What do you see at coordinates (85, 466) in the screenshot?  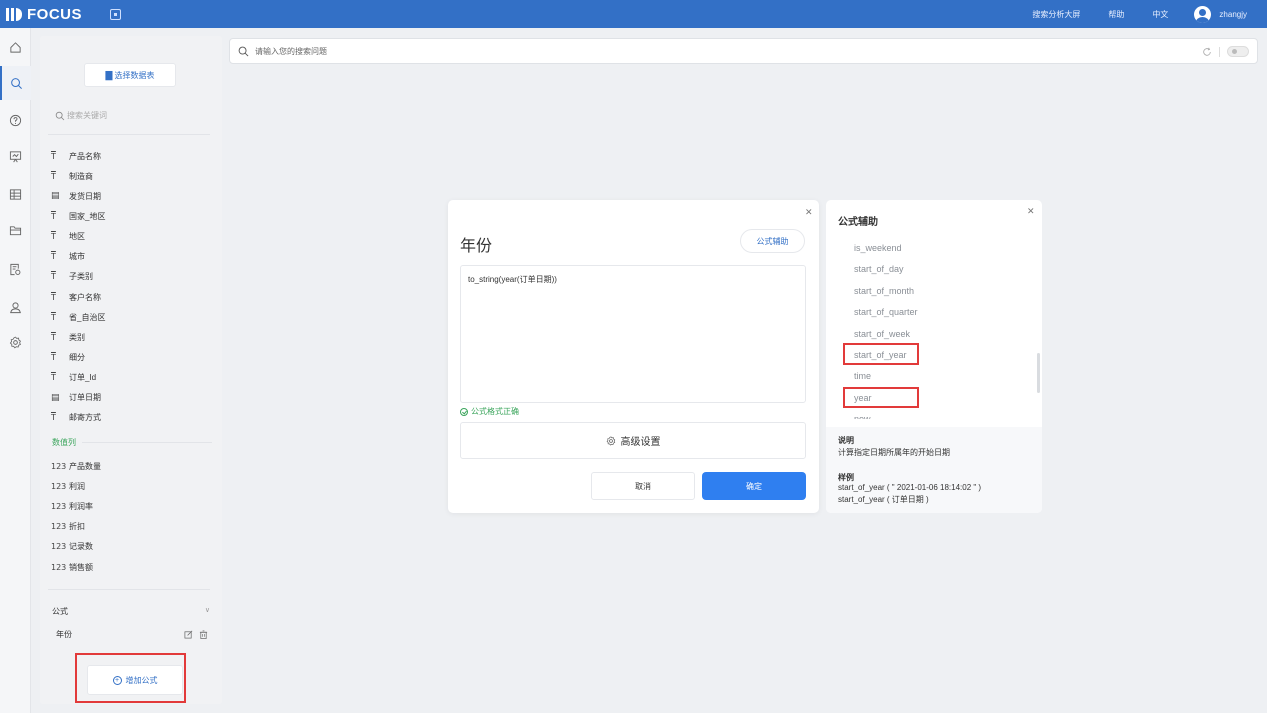 I see `field-name: 产品数量` at bounding box center [85, 466].